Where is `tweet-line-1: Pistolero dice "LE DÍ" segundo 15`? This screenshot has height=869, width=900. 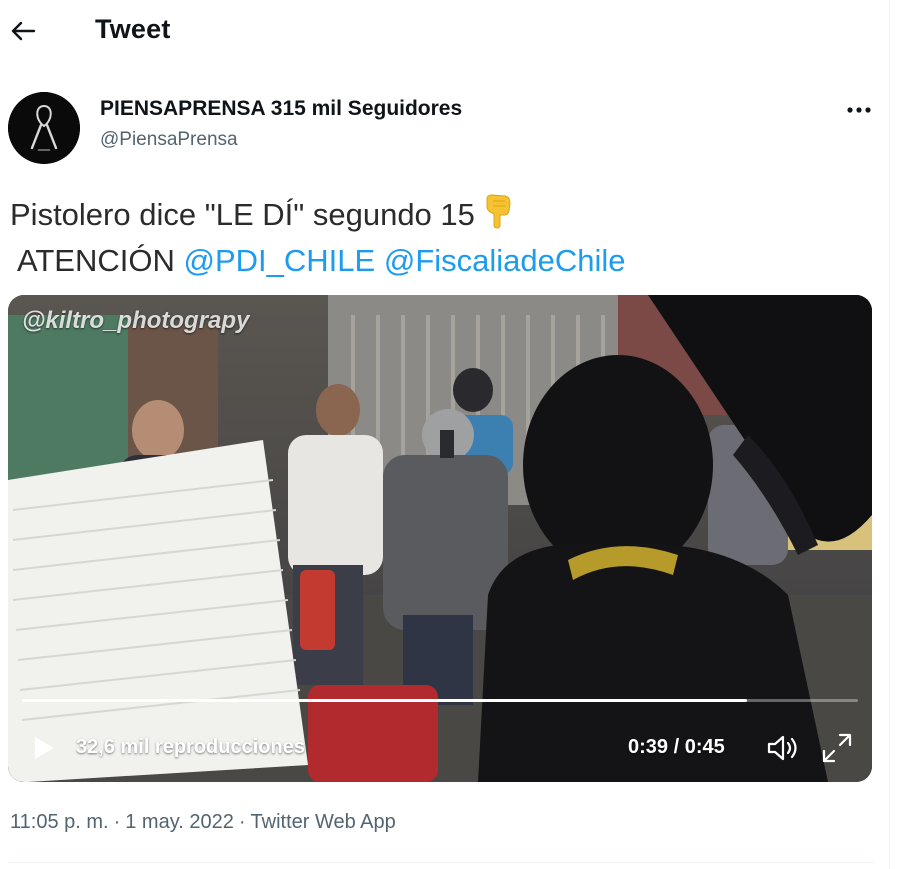
tweet-line-1: Pistolero dice "LE DÍ" segundo 15 is located at coordinates (318, 216).